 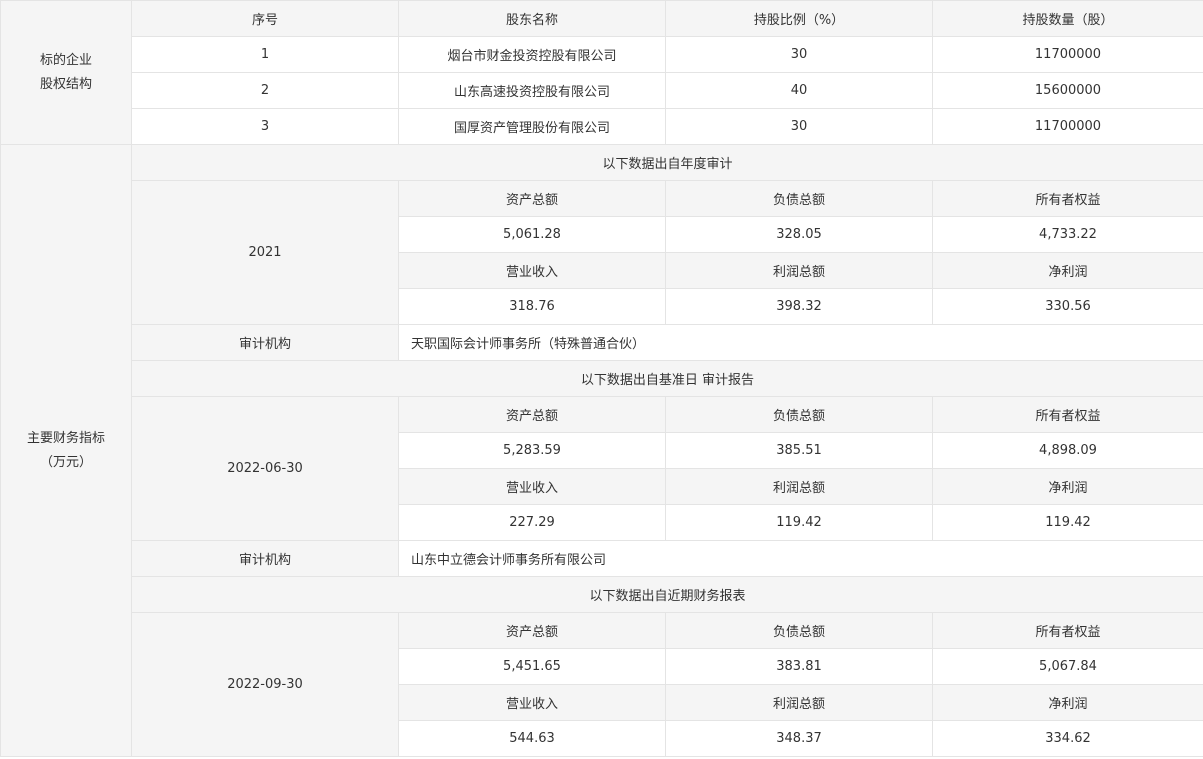 I want to click on finance-source-row: 以下数据出自近期财务报表, so click(x=602, y=594).